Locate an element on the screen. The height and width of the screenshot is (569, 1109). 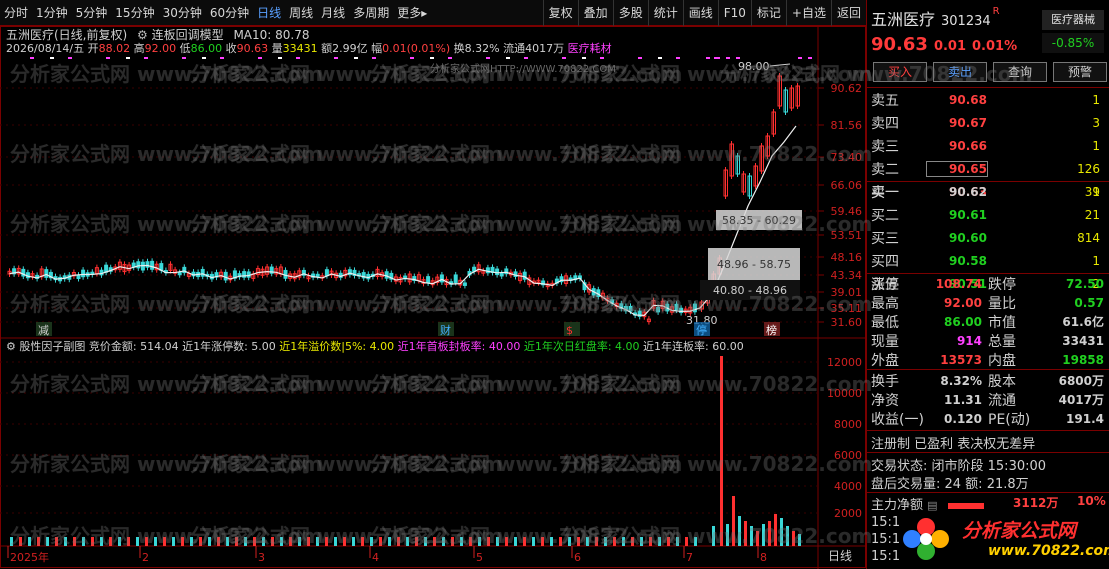
high-mark-label: 98.00 is located at coordinates (754, 66).